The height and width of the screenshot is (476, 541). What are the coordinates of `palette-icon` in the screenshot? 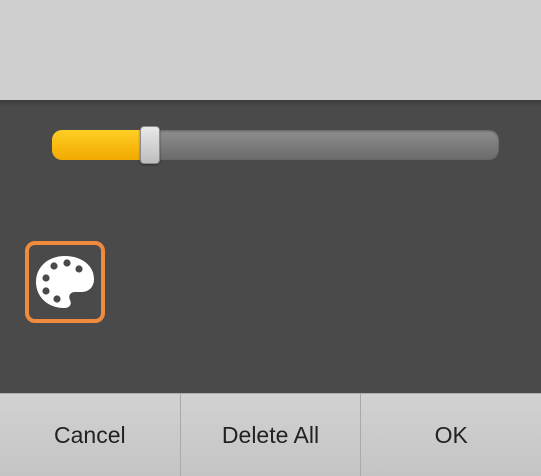 It's located at (65, 282).